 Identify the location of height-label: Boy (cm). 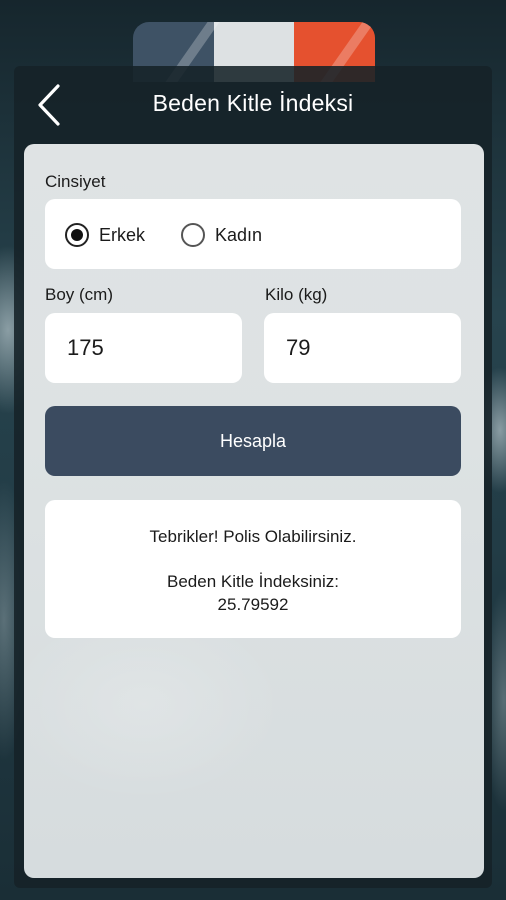
(79, 294).